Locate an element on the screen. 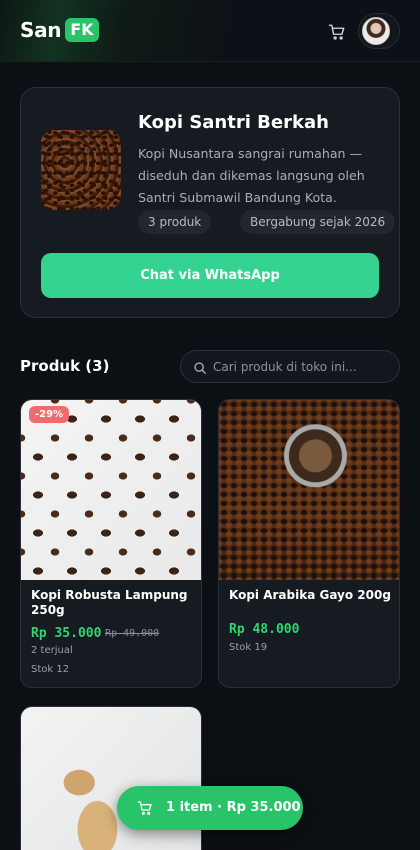 Image resolution: width=420 pixels, height=850 pixels. product-count-badge: 3 produk is located at coordinates (175, 222).